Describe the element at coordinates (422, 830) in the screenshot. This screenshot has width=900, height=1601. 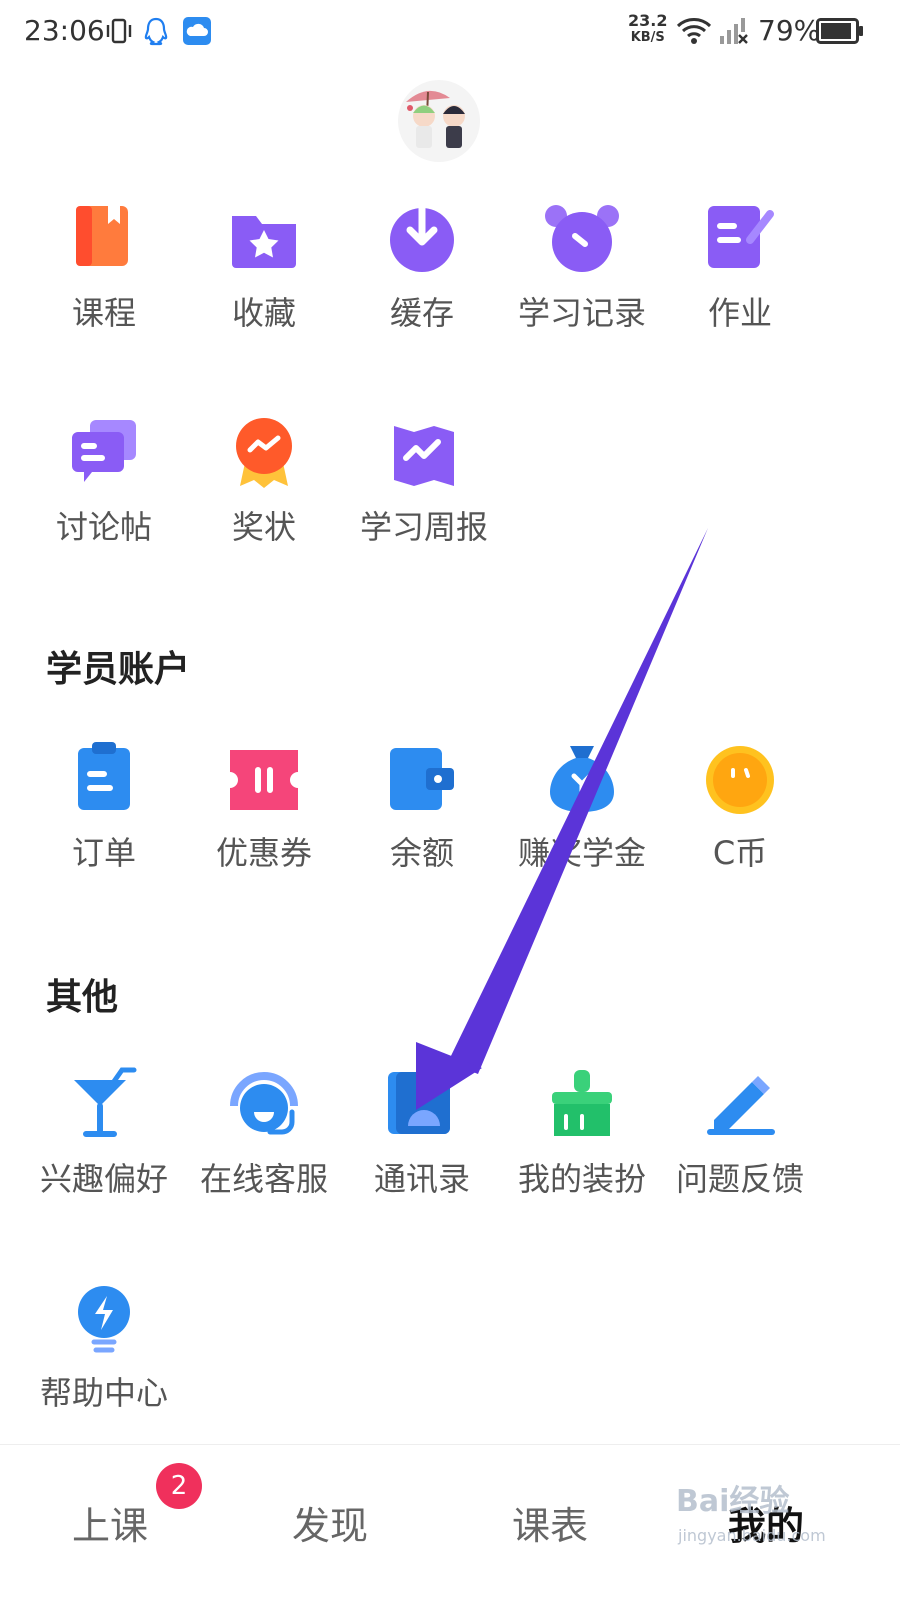
I see `account-item-balance: 余额` at that location.